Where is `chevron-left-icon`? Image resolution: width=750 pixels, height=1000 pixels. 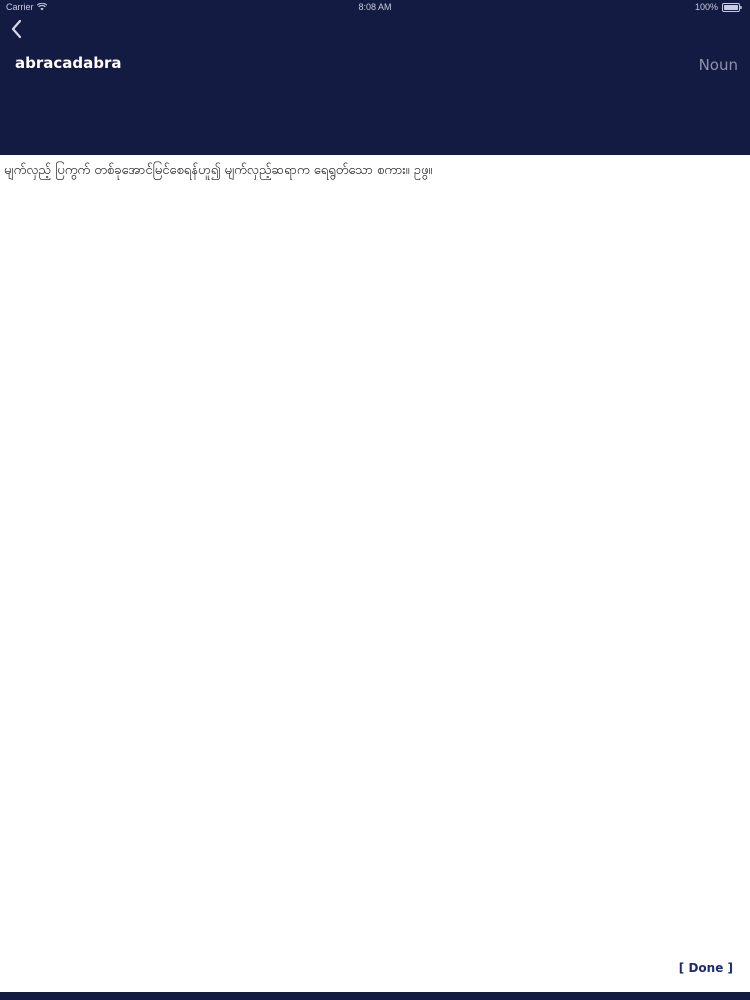
chevron-left-icon is located at coordinates (16, 31).